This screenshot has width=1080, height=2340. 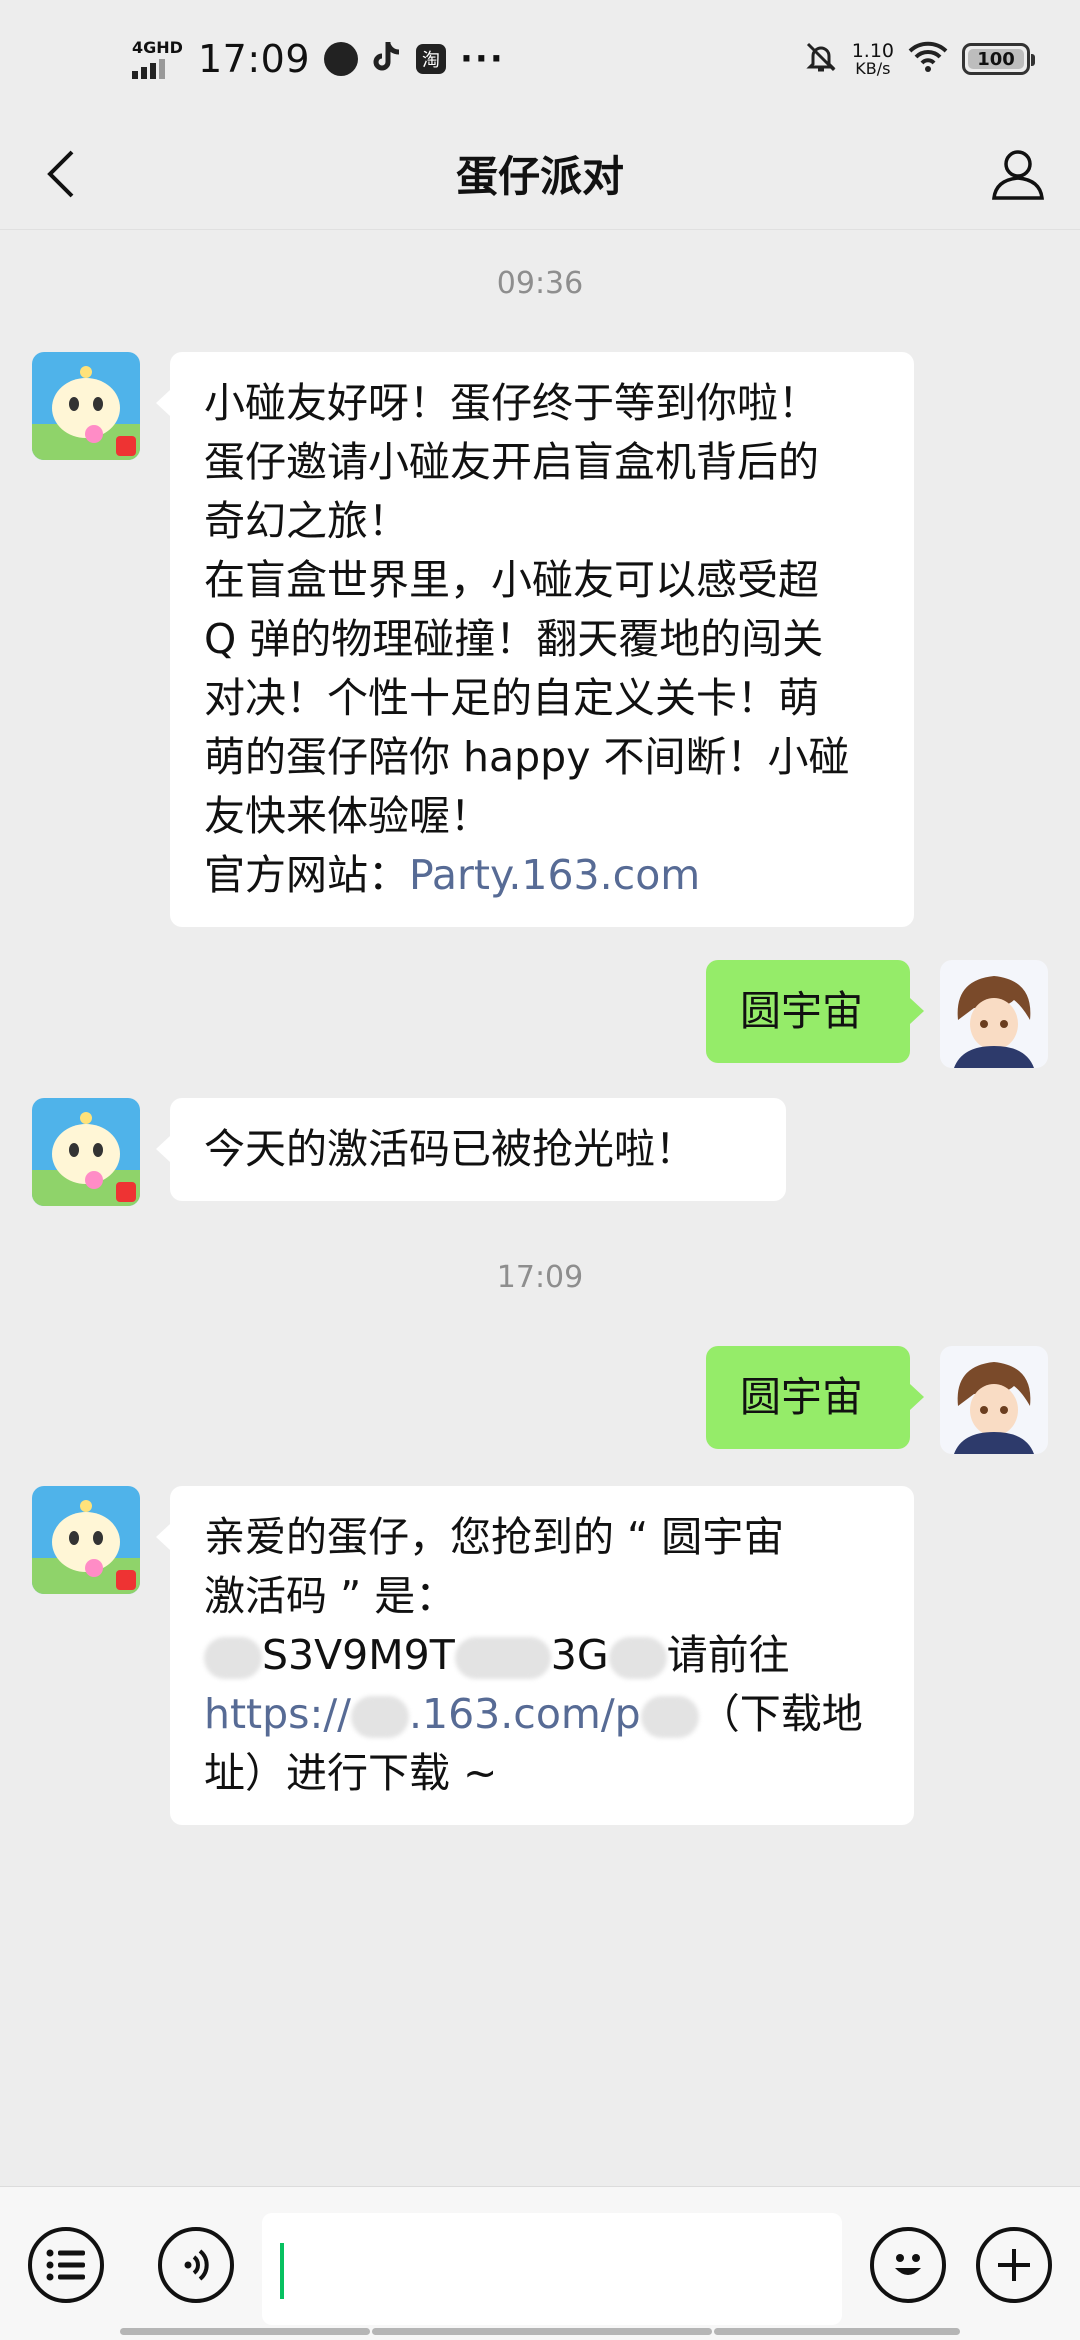 I want to click on emoji-icon, so click(x=908, y=2264).